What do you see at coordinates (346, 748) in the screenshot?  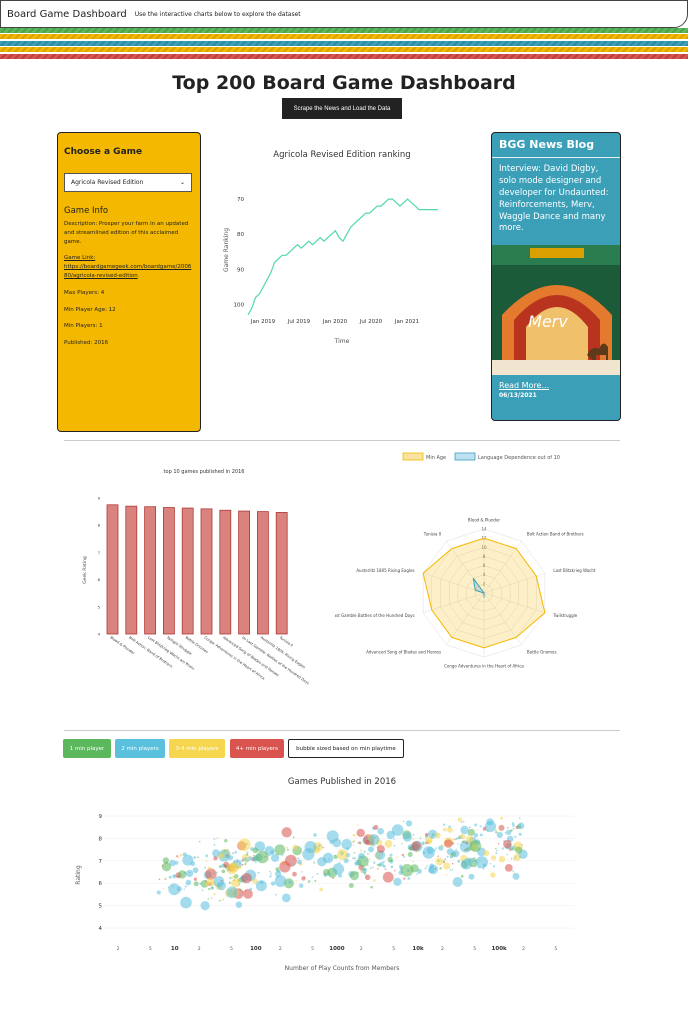 I see `bubble-size-note-button: bubble sized based on min playtime` at bounding box center [346, 748].